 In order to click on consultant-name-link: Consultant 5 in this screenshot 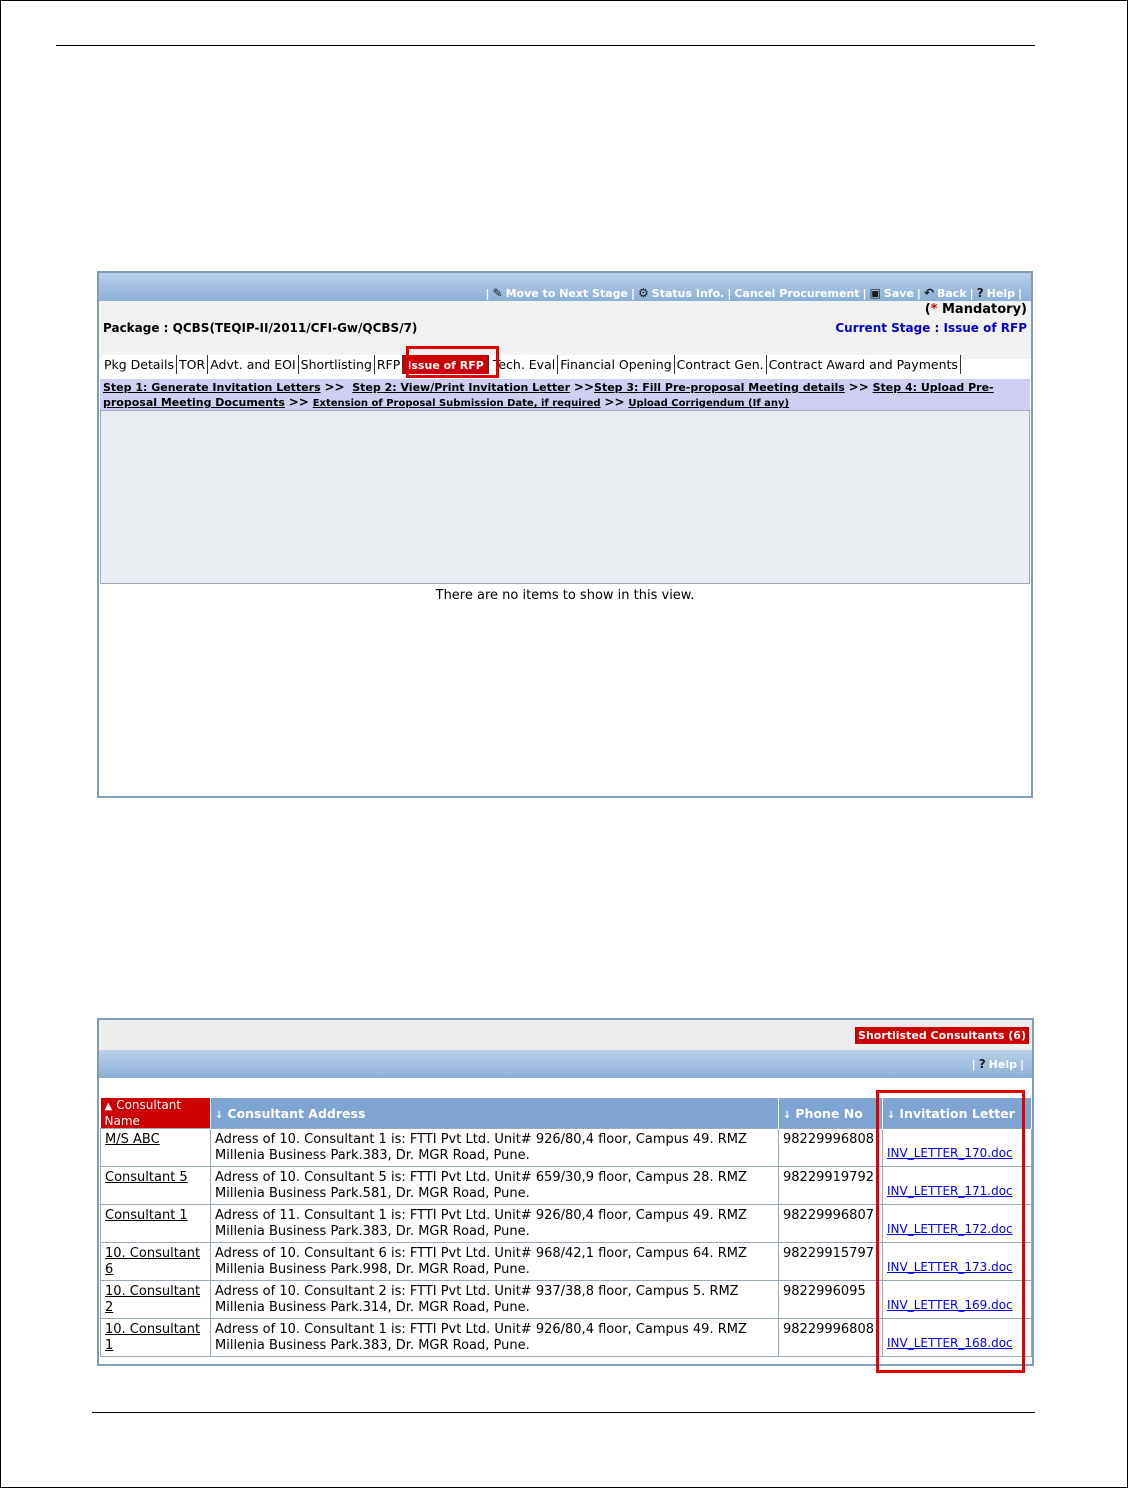, I will do `click(146, 1177)`.